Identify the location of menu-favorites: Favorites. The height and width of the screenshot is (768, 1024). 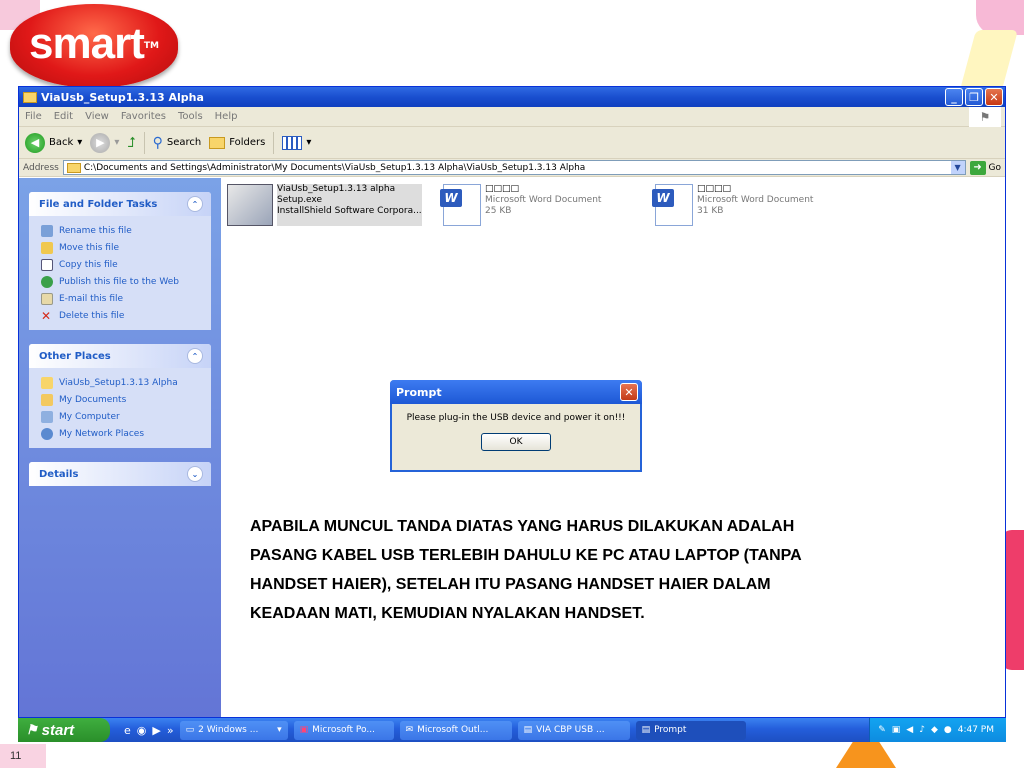
(143, 116).